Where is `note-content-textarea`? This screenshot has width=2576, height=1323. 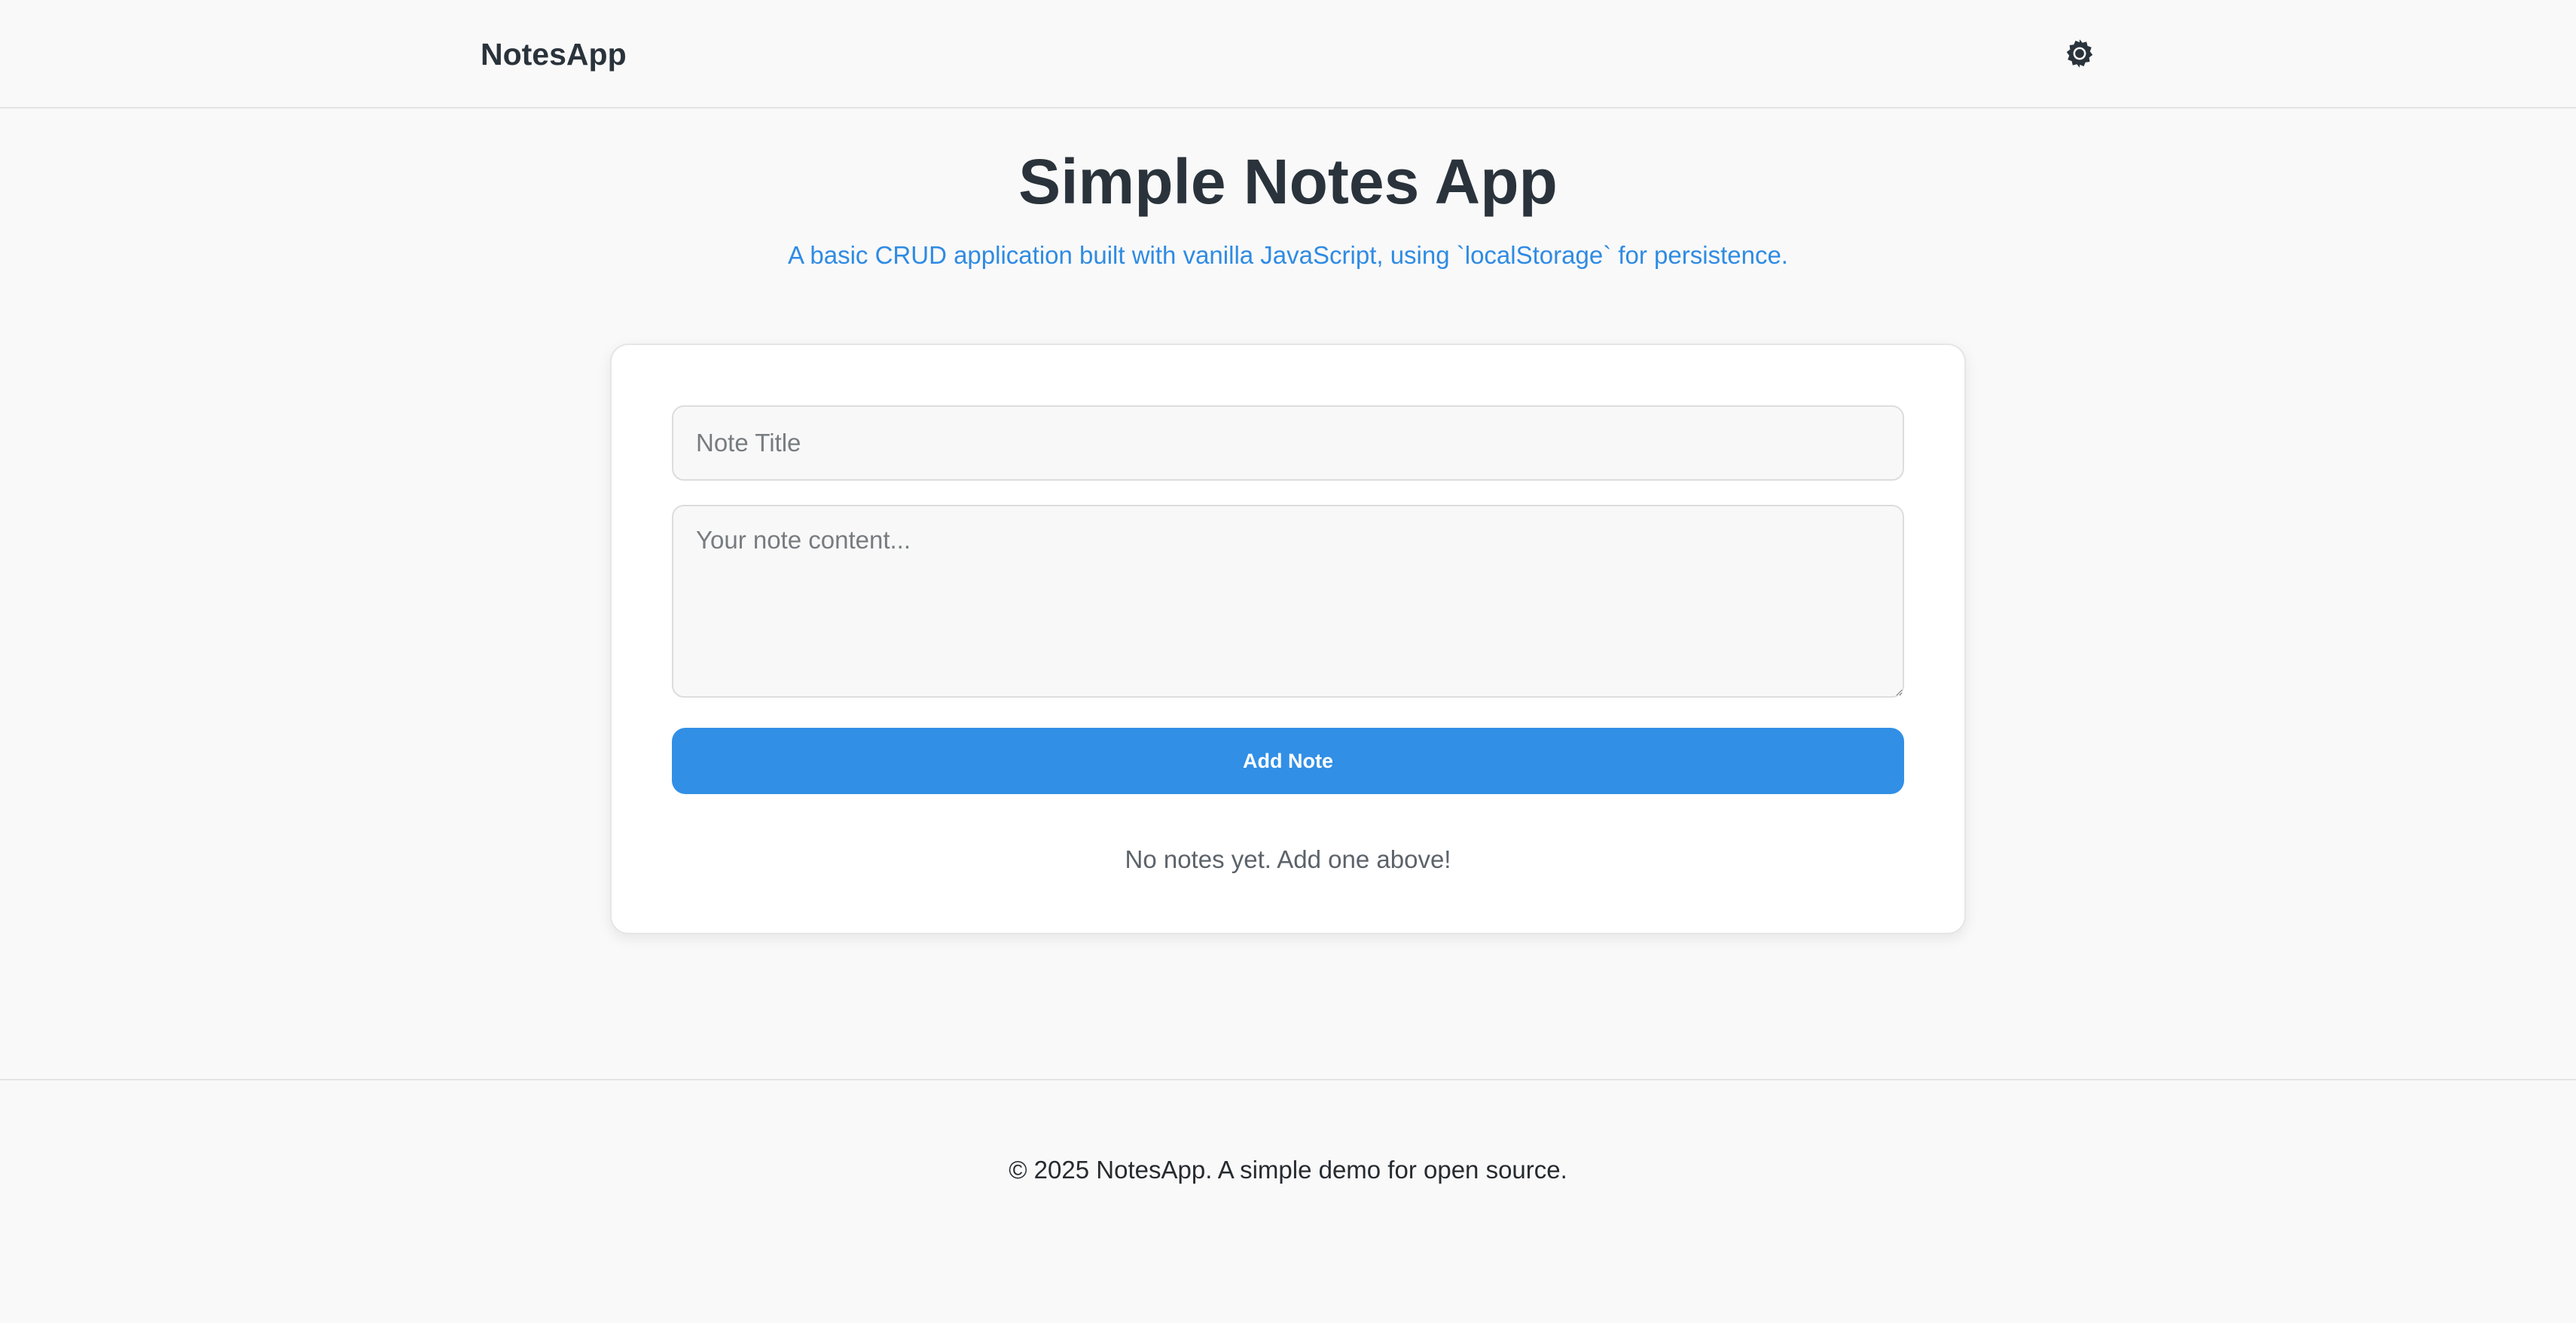
note-content-textarea is located at coordinates (1288, 601).